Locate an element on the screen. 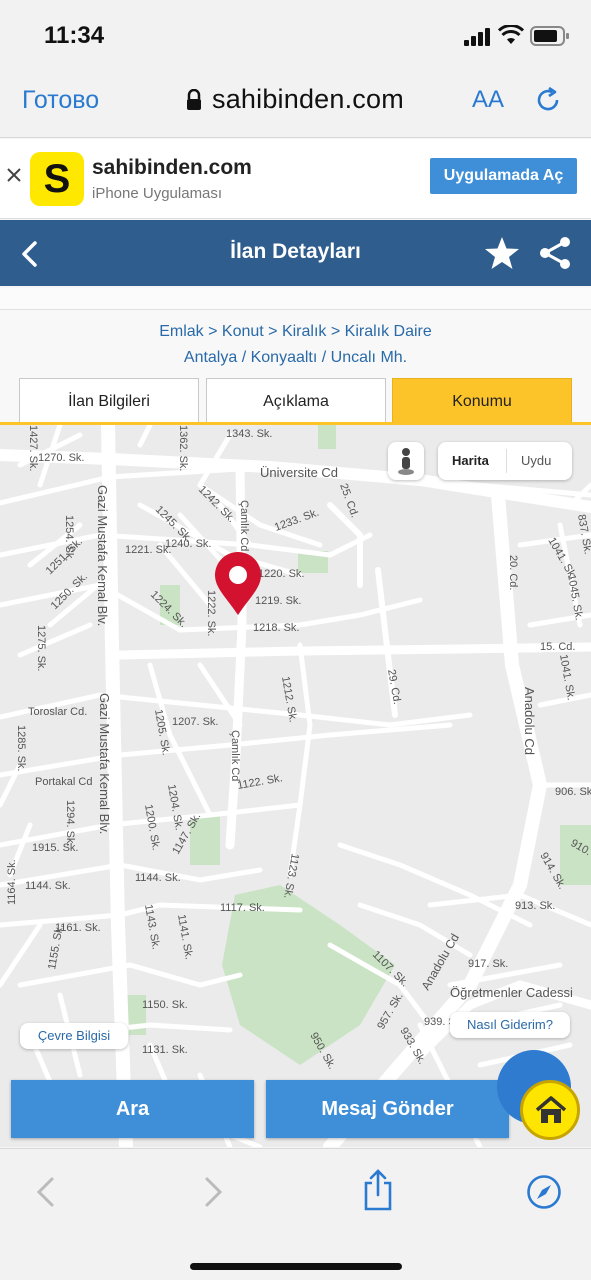 The image size is (591, 1280). svg-text: 1270. Sk. is located at coordinates (61, 458).